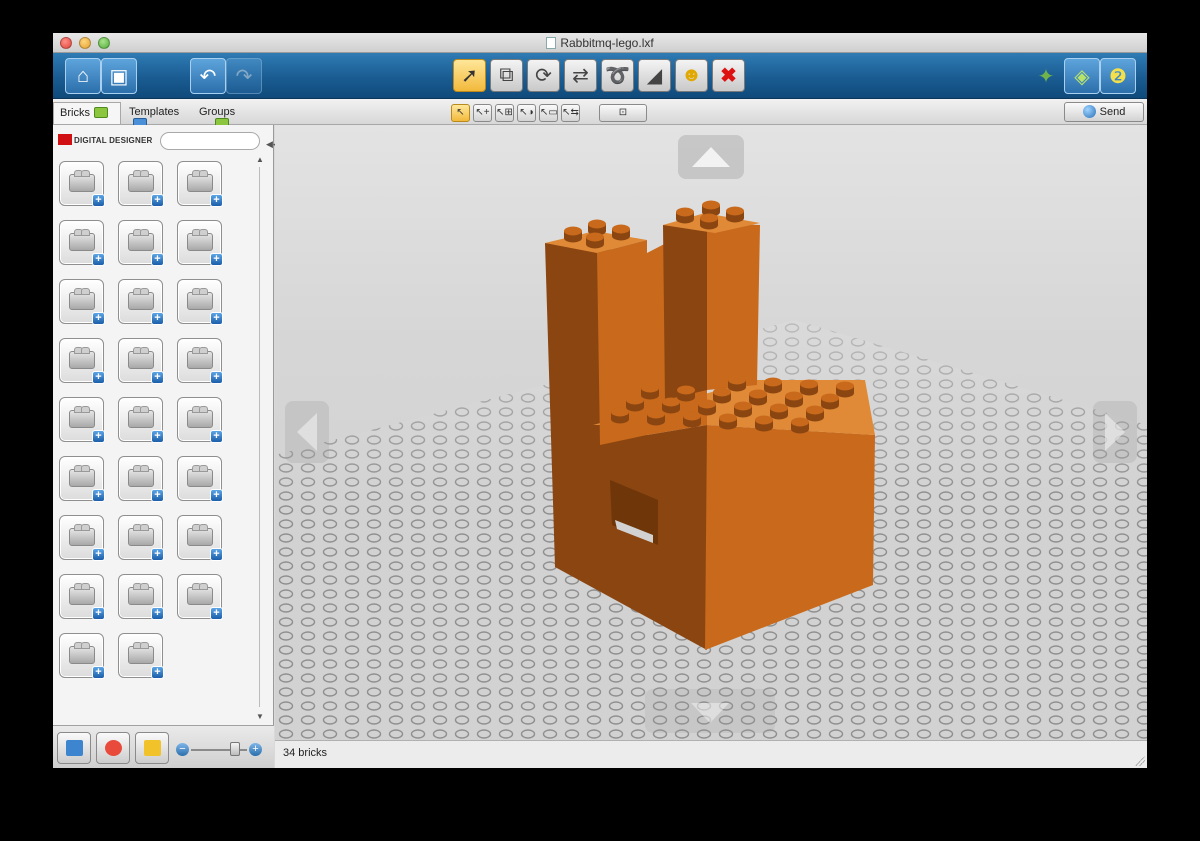  Describe the element at coordinates (623, 113) in the screenshot. I see `hide-bricks-button: ⊡` at that location.